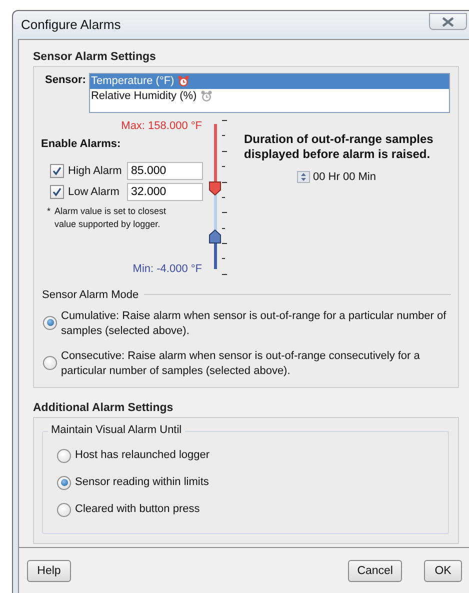 This screenshot has width=469, height=593. I want to click on radio-label: Consecutive: Raise alarm when sensor is out-of-range consecutively for a particular number of samples (selected above)., so click(241, 363).